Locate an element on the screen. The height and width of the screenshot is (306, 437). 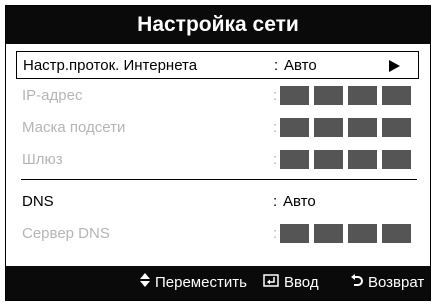
internet-protocol-value: Авто is located at coordinates (300, 65).